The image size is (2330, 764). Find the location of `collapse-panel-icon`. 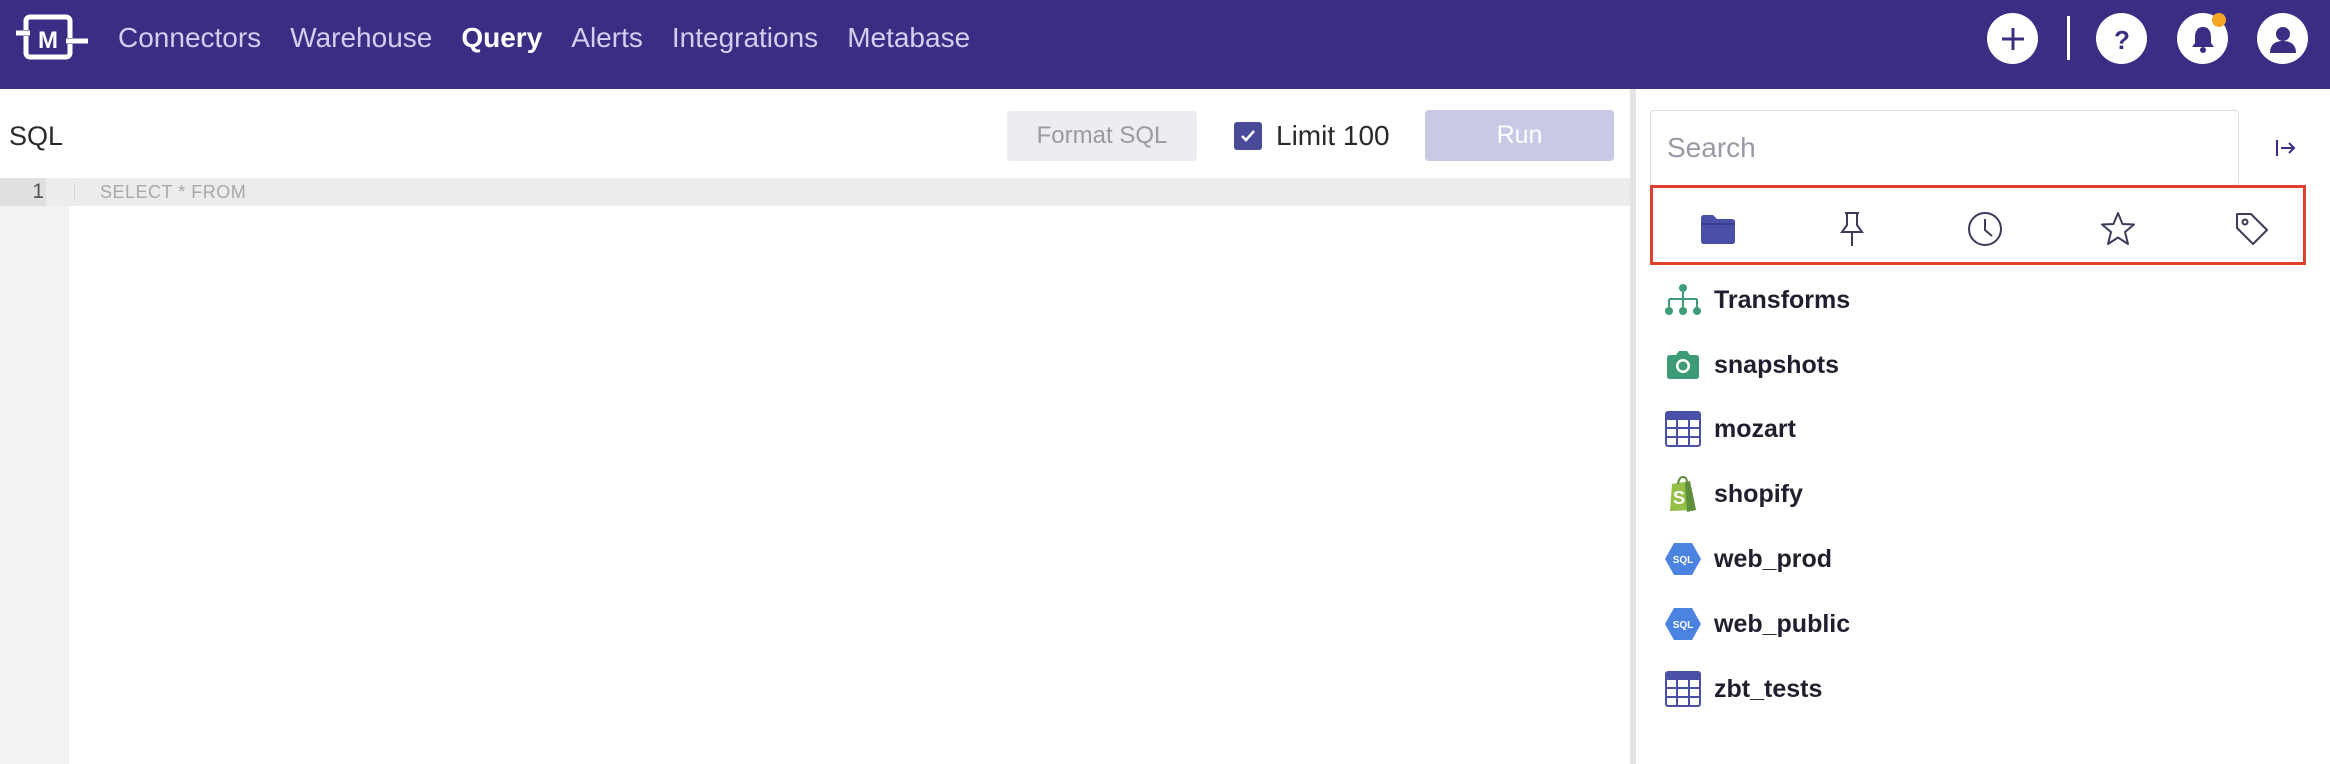

collapse-panel-icon is located at coordinates (2286, 148).